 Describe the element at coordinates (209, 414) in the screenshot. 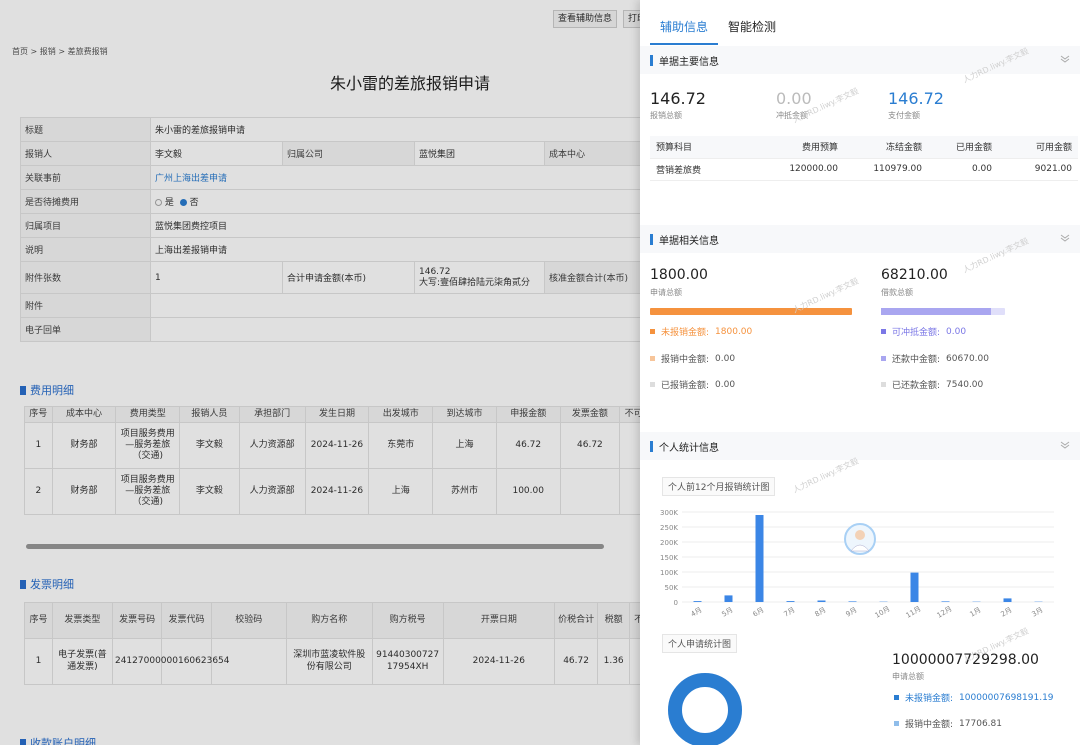

I see `column-header: 报销人员` at that location.